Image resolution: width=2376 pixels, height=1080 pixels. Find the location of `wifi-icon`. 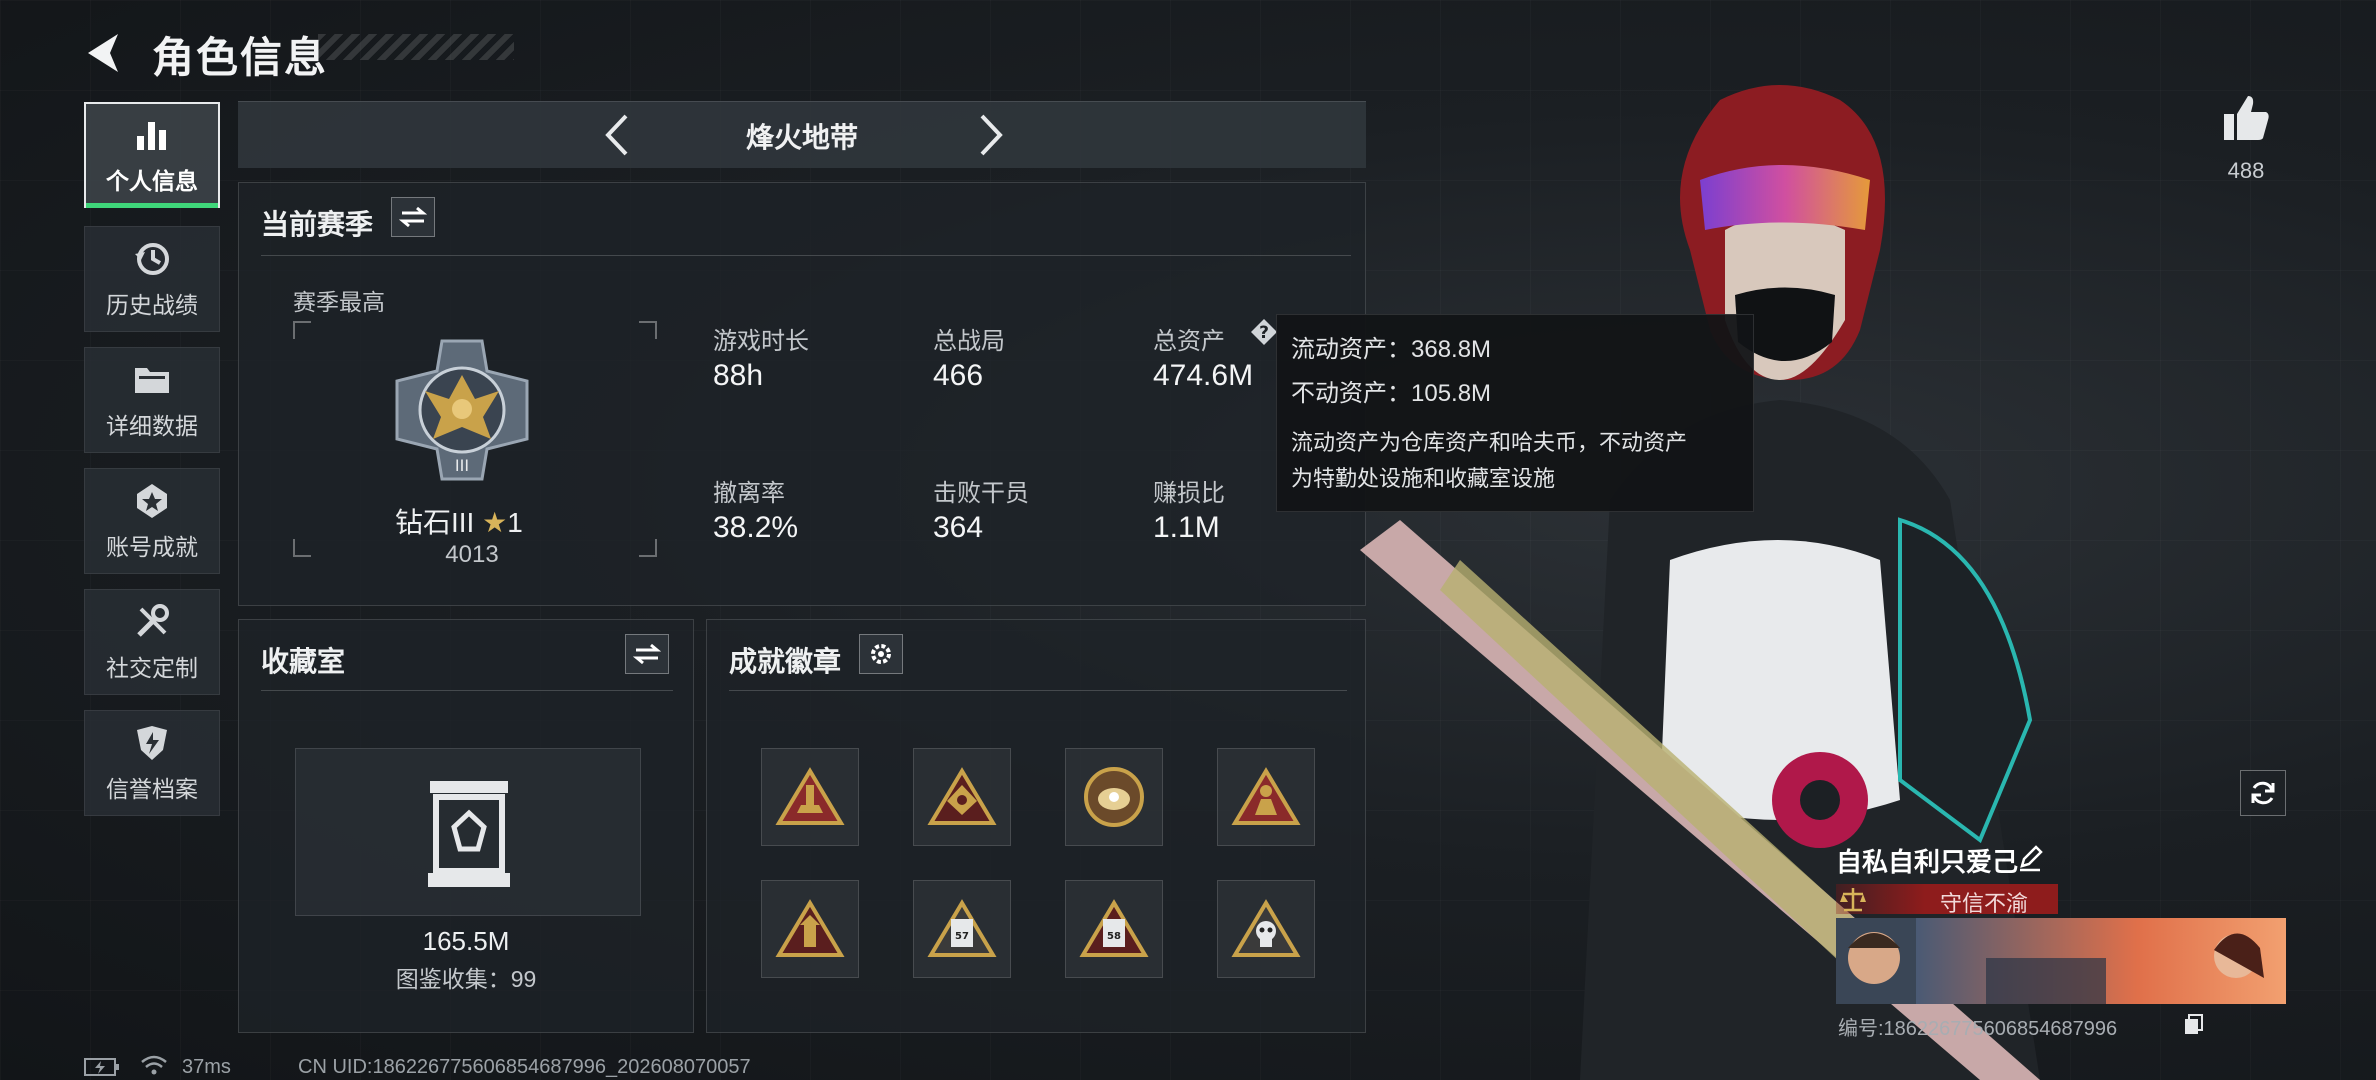

wifi-icon is located at coordinates (154, 1065).